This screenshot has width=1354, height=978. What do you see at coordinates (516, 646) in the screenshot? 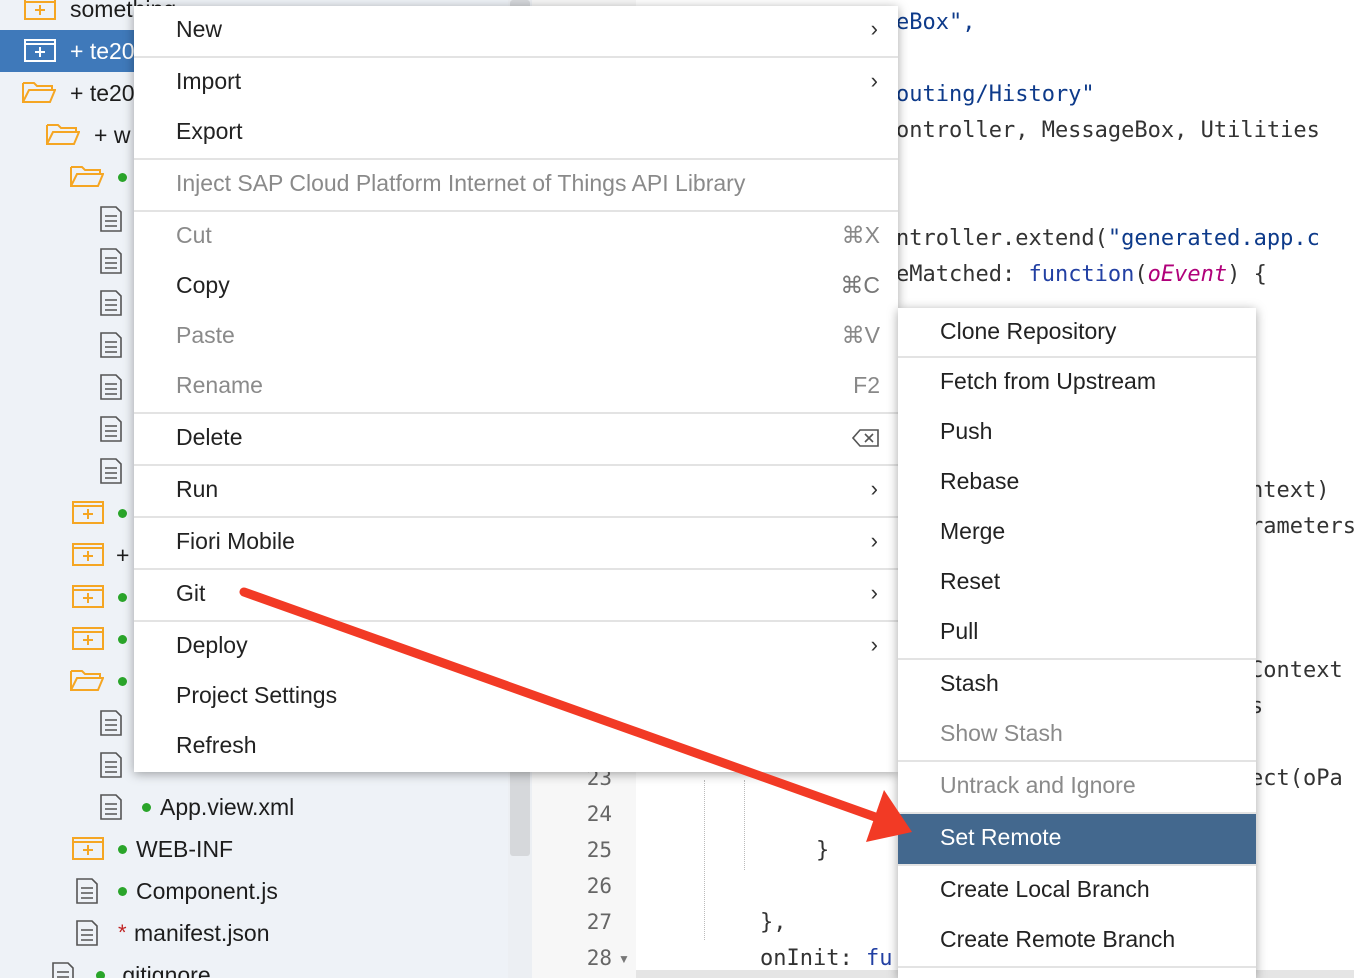
I see `menu-item-deploy: Deploy ›` at bounding box center [516, 646].